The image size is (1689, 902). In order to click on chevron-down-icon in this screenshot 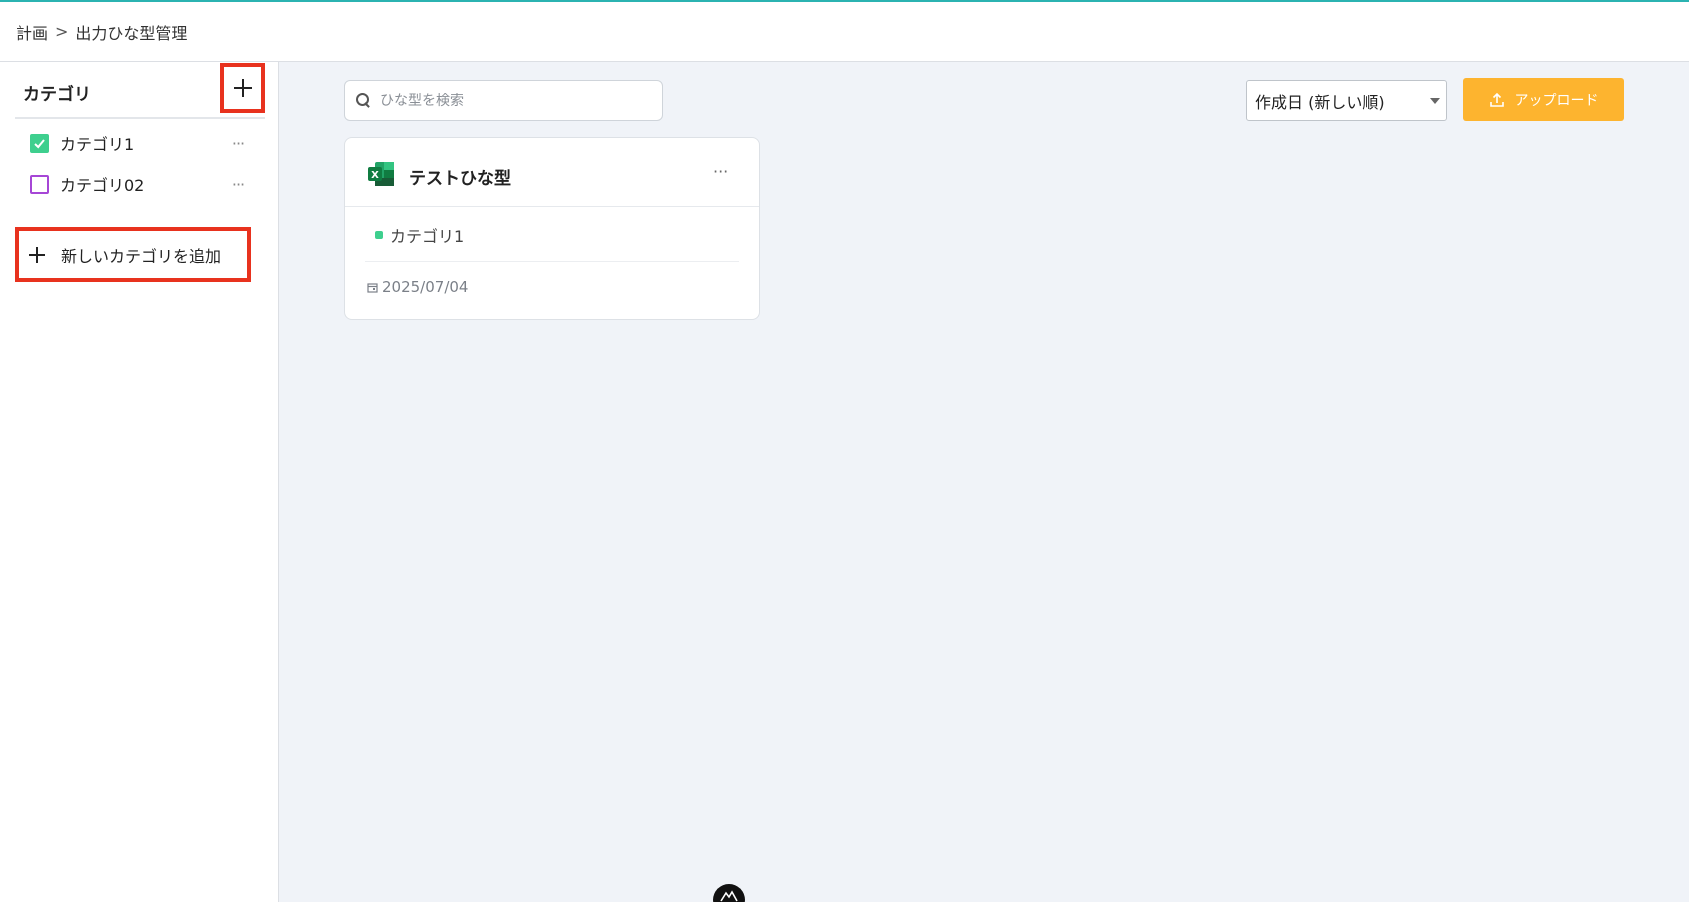, I will do `click(1435, 100)`.